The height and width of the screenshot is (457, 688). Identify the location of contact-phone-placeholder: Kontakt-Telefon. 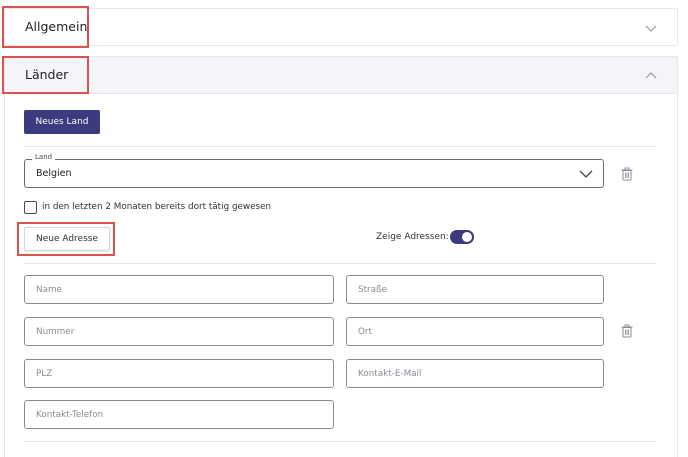
(70, 415).